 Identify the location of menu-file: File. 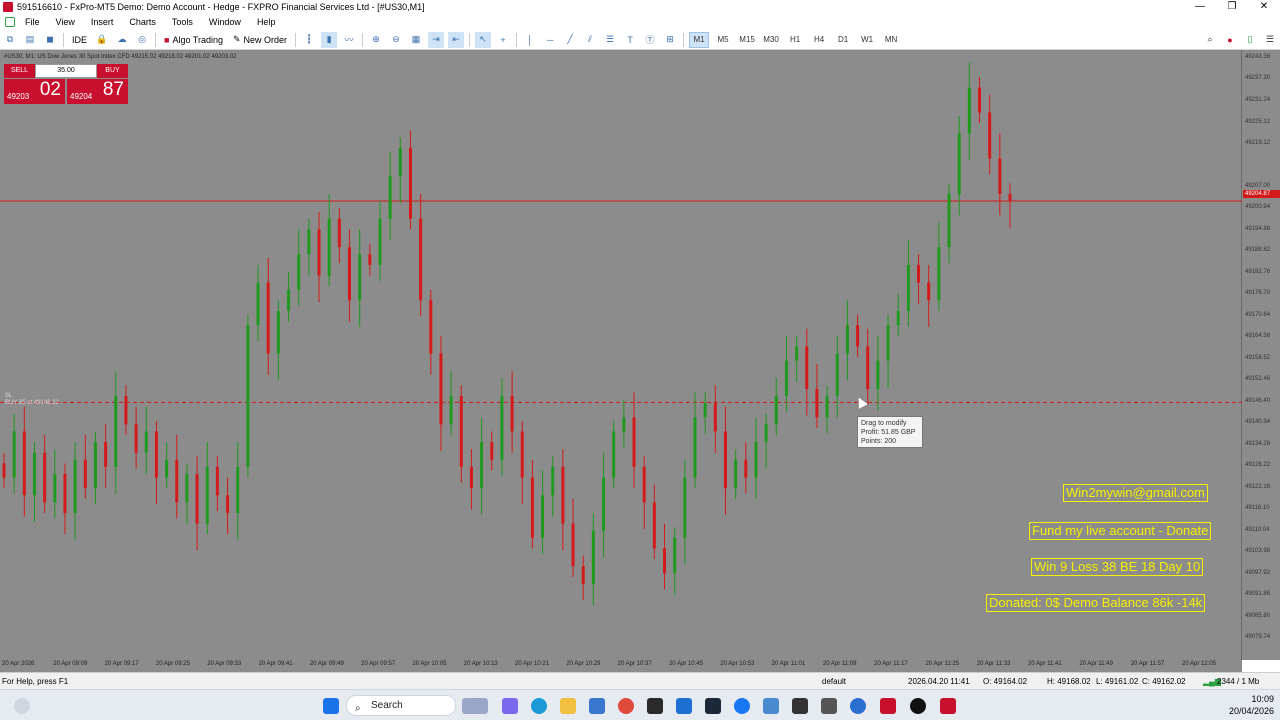
(32, 22).